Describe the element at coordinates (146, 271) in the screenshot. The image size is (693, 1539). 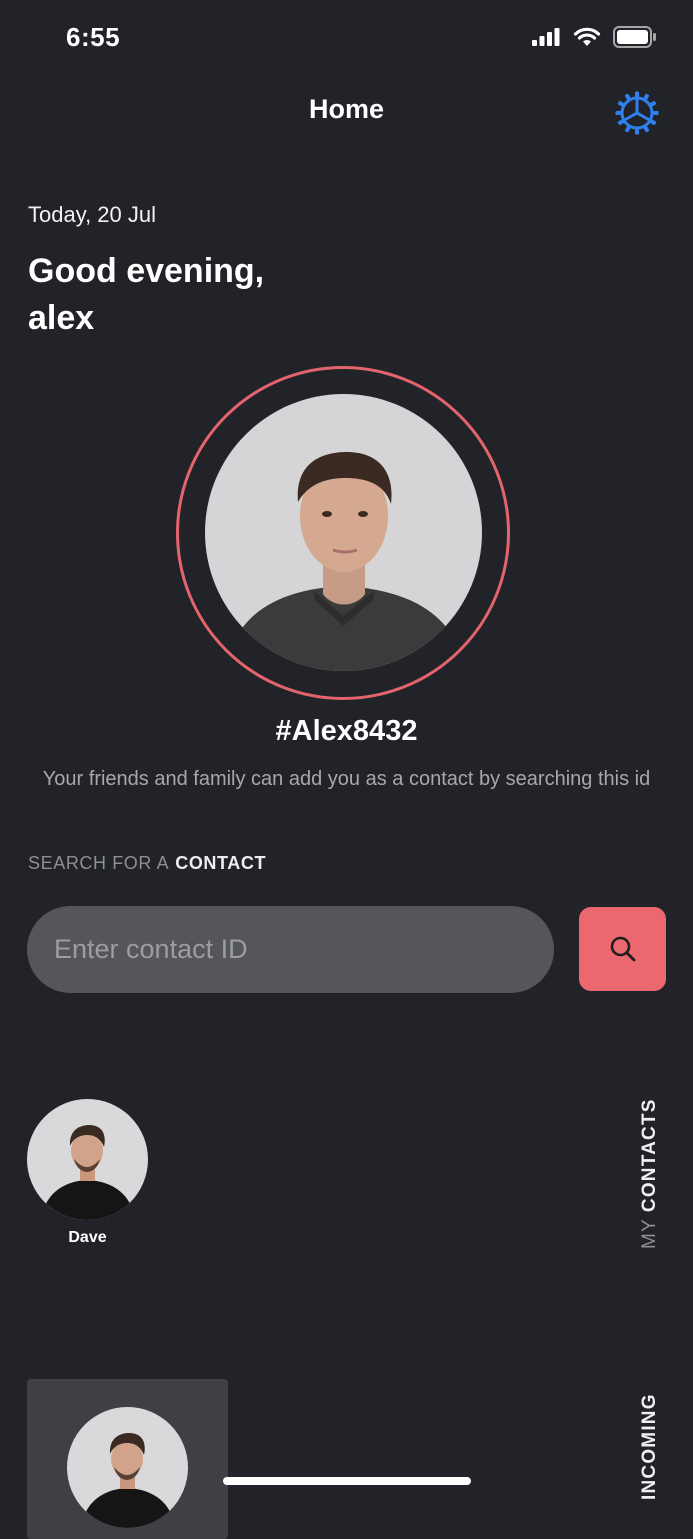
I see `greeting-line: Good evening,` at that location.